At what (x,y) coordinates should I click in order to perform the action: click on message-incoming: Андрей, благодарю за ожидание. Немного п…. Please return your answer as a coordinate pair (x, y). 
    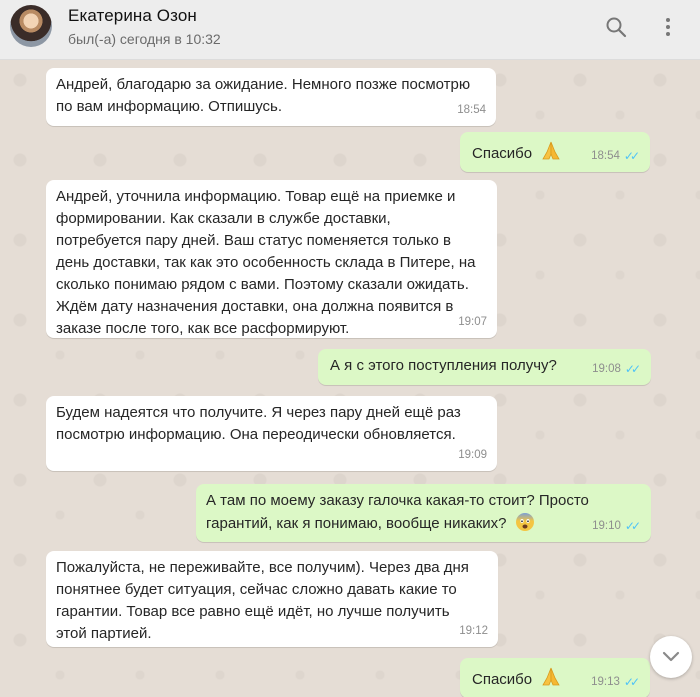
    Looking at the image, I should click on (271, 97).